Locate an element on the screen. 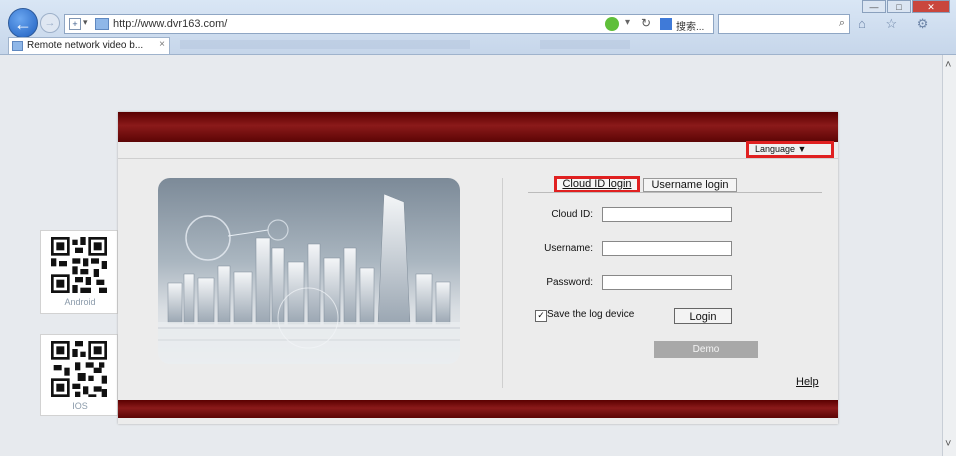  scroll-down-icon: ˅ is located at coordinates (948, 444).